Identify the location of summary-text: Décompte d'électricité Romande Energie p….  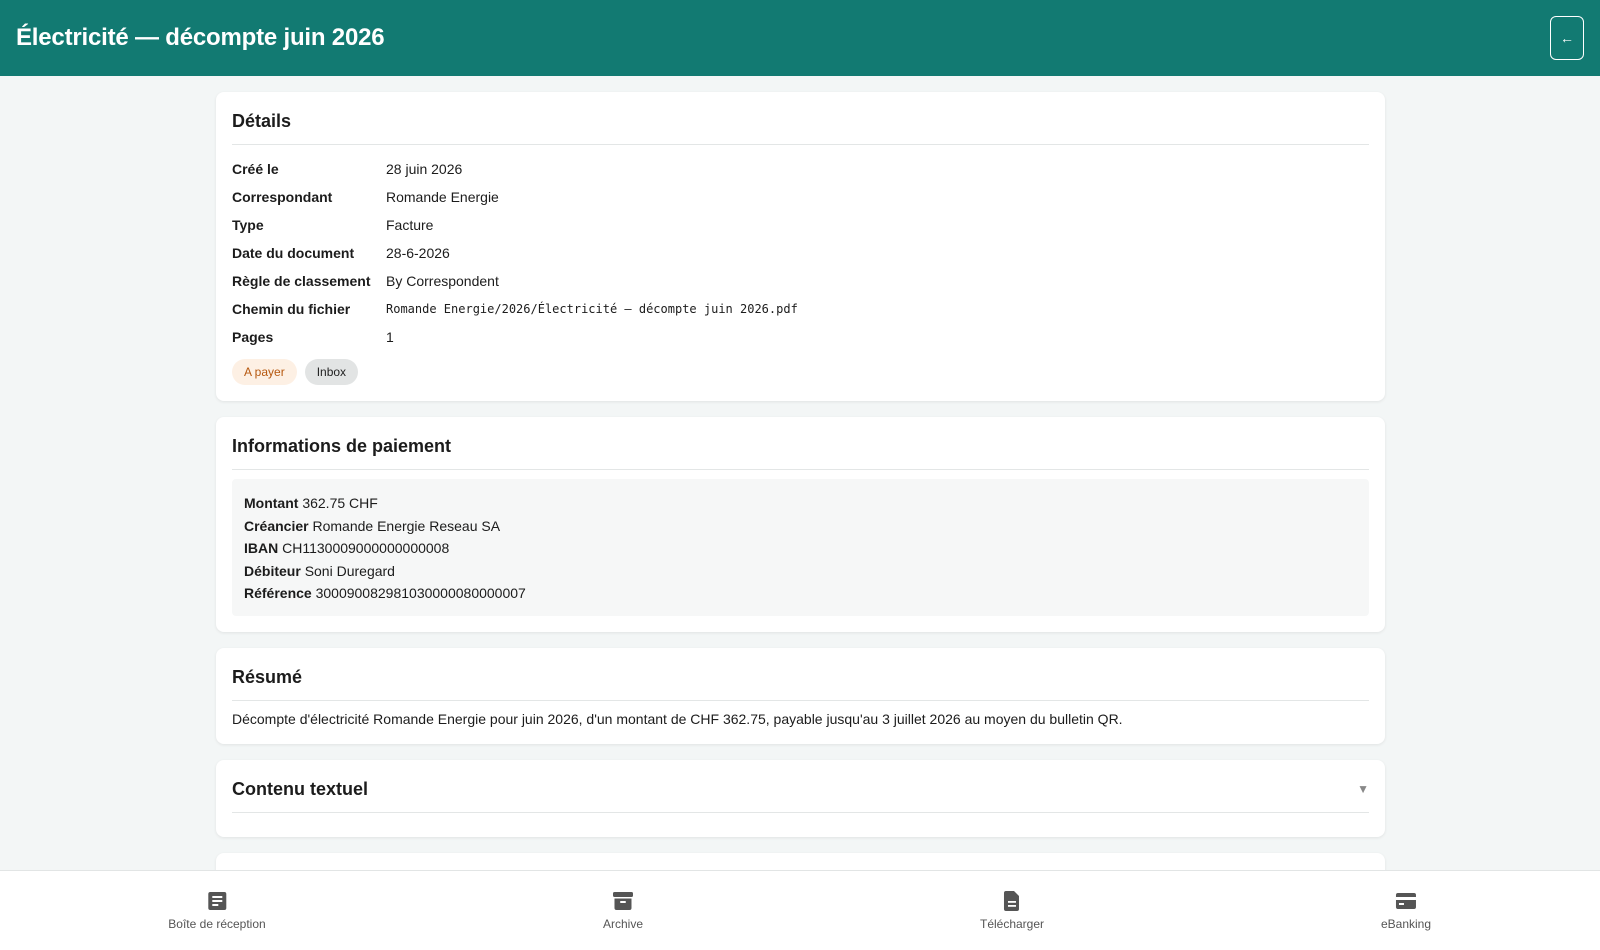
(677, 718).